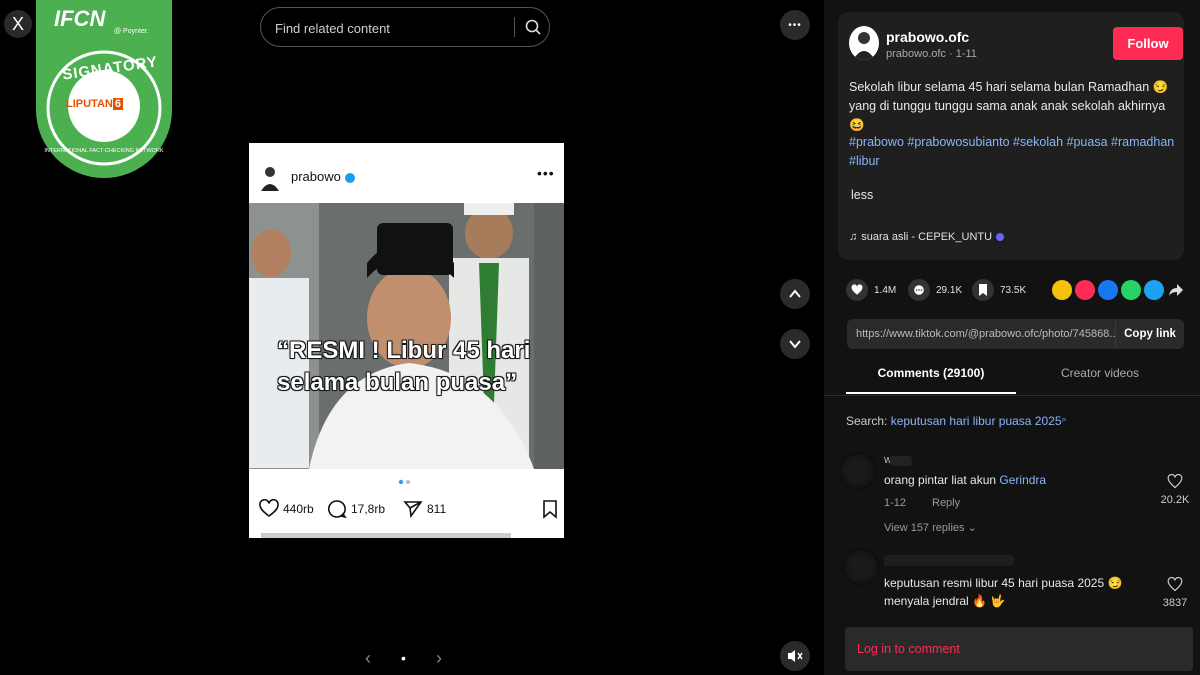 The width and height of the screenshot is (1200, 675). I want to click on share-arrow-icon, so click(1176, 290).